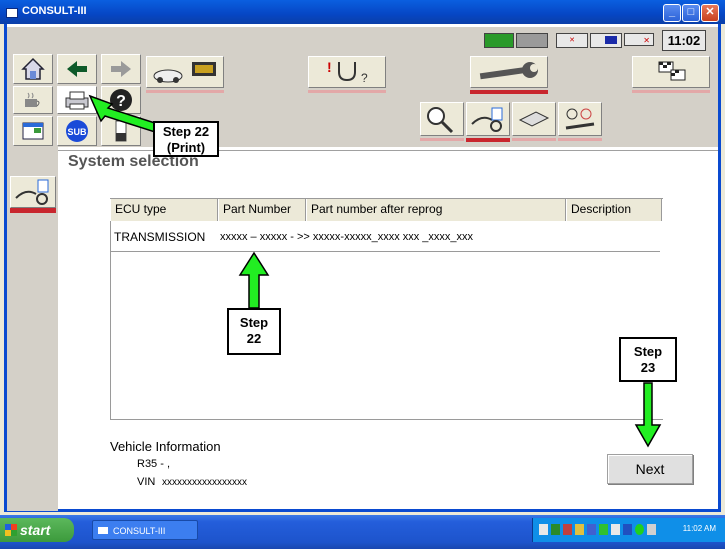 The width and height of the screenshot is (725, 549). What do you see at coordinates (699, 528) in the screenshot?
I see `taskbar-clock: 11:02 AM` at bounding box center [699, 528].